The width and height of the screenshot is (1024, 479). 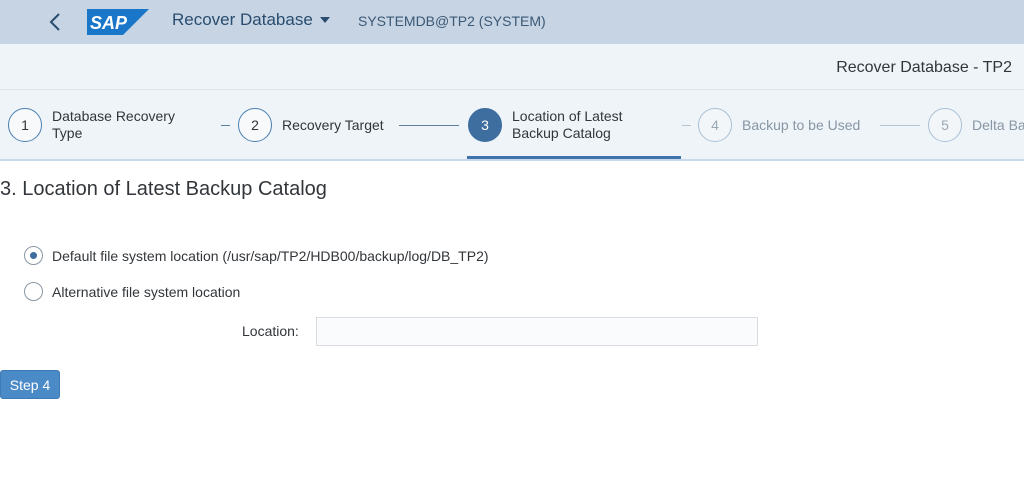 What do you see at coordinates (30, 384) in the screenshot?
I see `step-4-button: Step 4` at bounding box center [30, 384].